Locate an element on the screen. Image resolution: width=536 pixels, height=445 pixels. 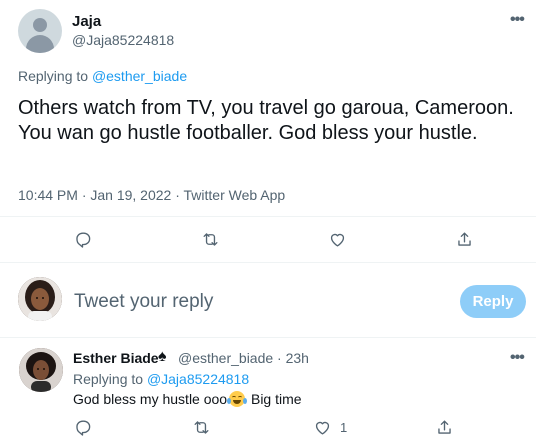
replying-to-handle-link: @Jaja85224818 is located at coordinates (198, 379).